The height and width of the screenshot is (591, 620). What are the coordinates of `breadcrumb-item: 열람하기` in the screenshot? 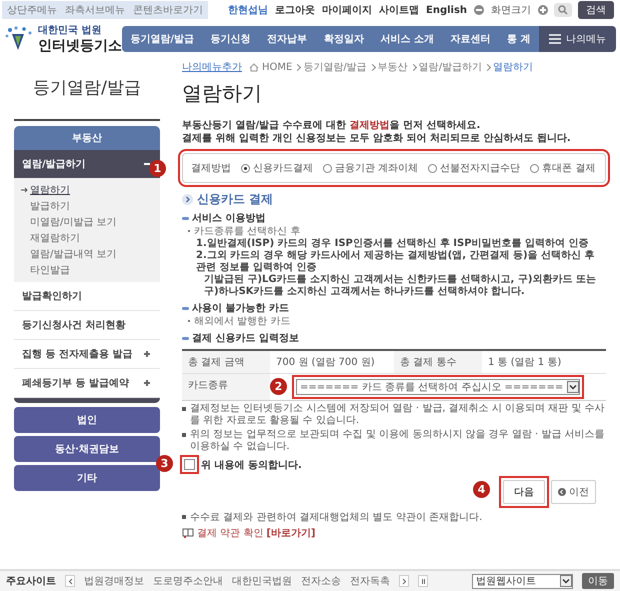 It's located at (513, 67).